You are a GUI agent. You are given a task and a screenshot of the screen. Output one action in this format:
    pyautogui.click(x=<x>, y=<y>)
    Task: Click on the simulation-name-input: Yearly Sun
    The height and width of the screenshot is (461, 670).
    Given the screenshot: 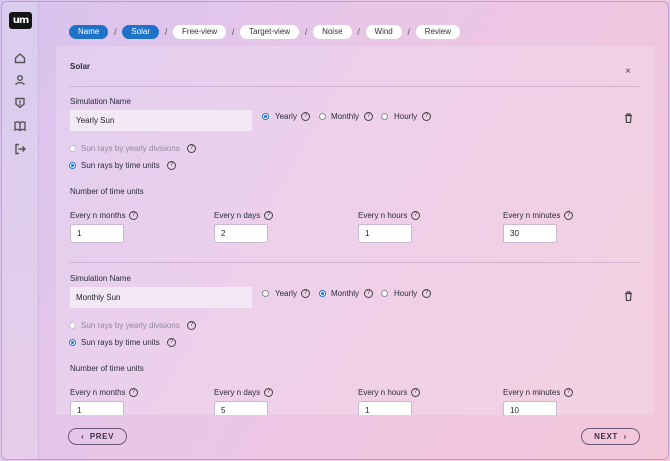 What is the action you would take?
    pyautogui.click(x=161, y=120)
    